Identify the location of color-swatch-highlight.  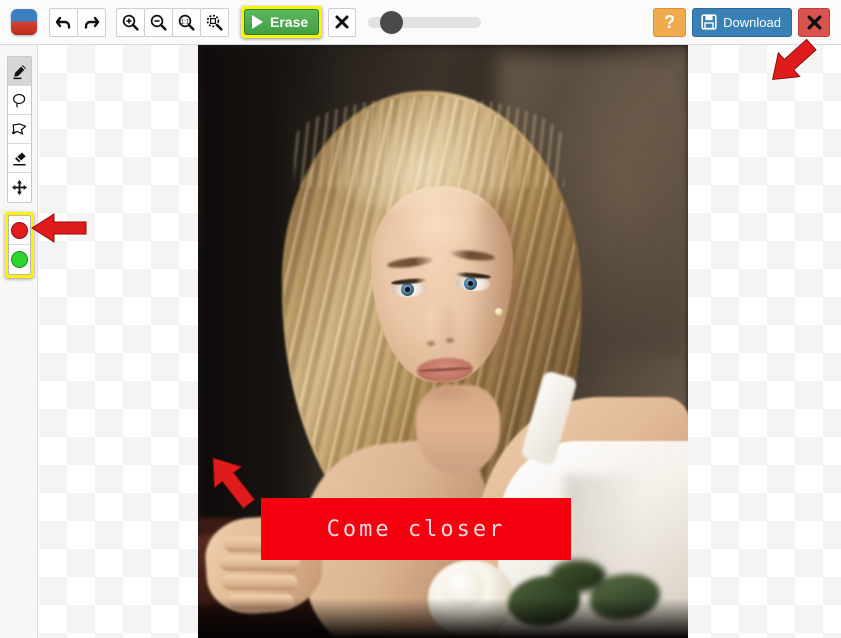
(19, 245).